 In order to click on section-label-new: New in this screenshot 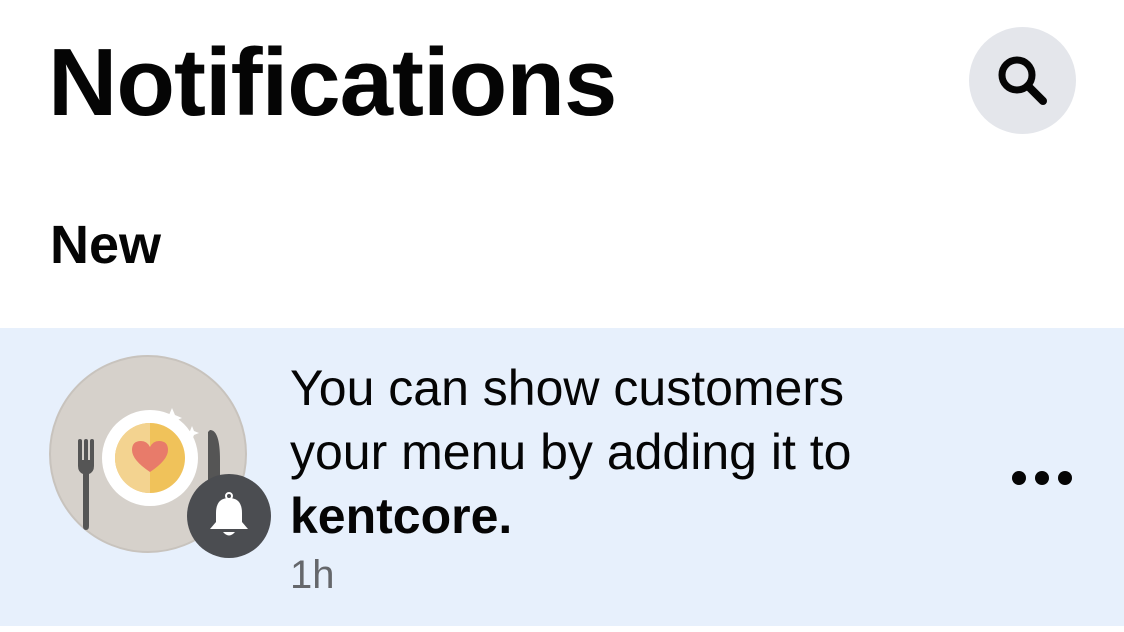, I will do `click(106, 245)`.